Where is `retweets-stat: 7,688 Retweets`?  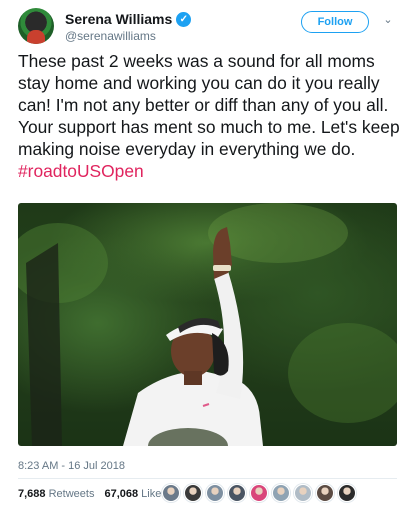
retweets-stat: 7,688 Retweets is located at coordinates (56, 494).